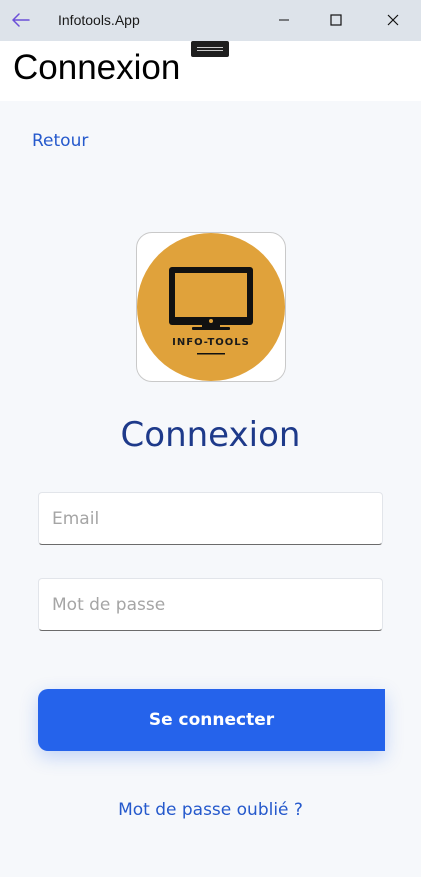  Describe the element at coordinates (211, 342) in the screenshot. I see `logo-text: INFO-TOOLS` at that location.